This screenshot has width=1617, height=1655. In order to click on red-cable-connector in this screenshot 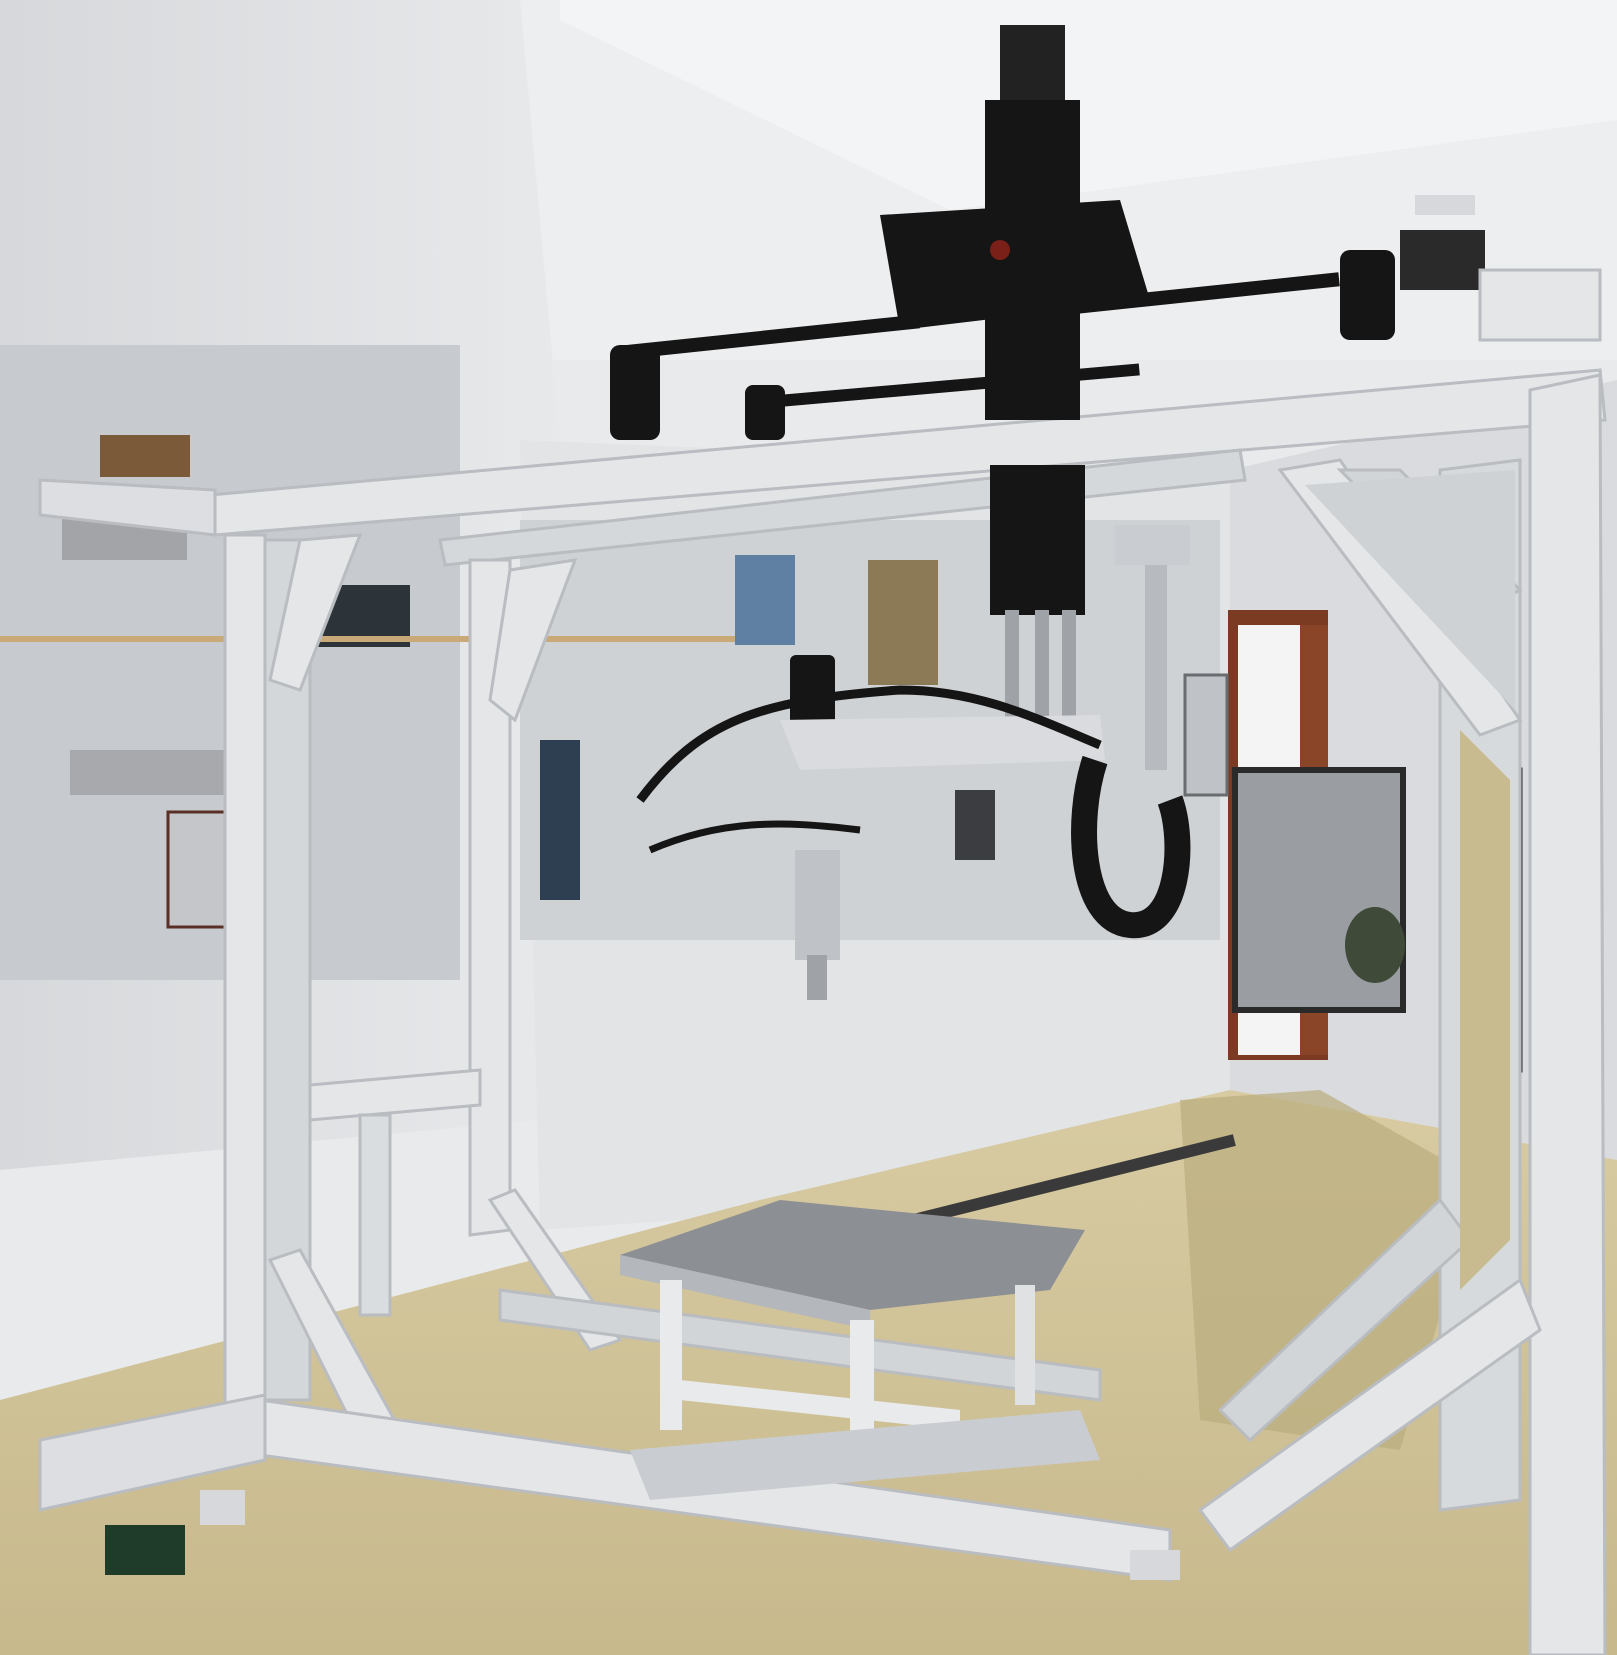, I will do `click(1000, 250)`.